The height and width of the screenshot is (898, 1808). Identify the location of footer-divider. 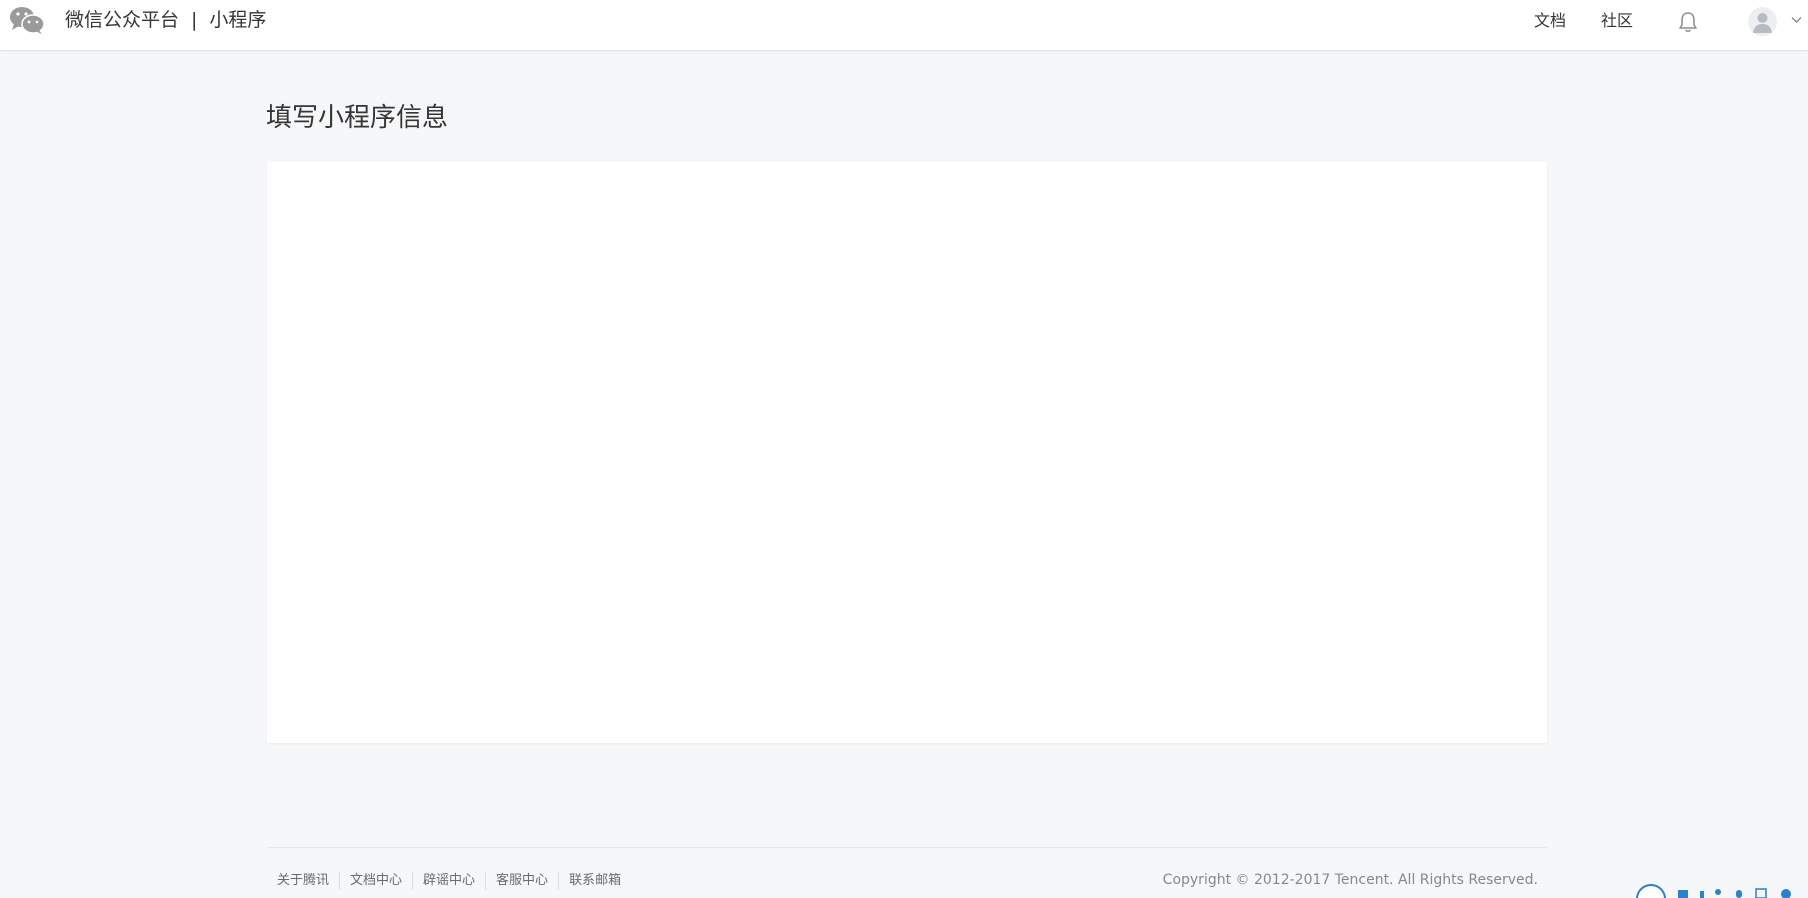
(907, 847).